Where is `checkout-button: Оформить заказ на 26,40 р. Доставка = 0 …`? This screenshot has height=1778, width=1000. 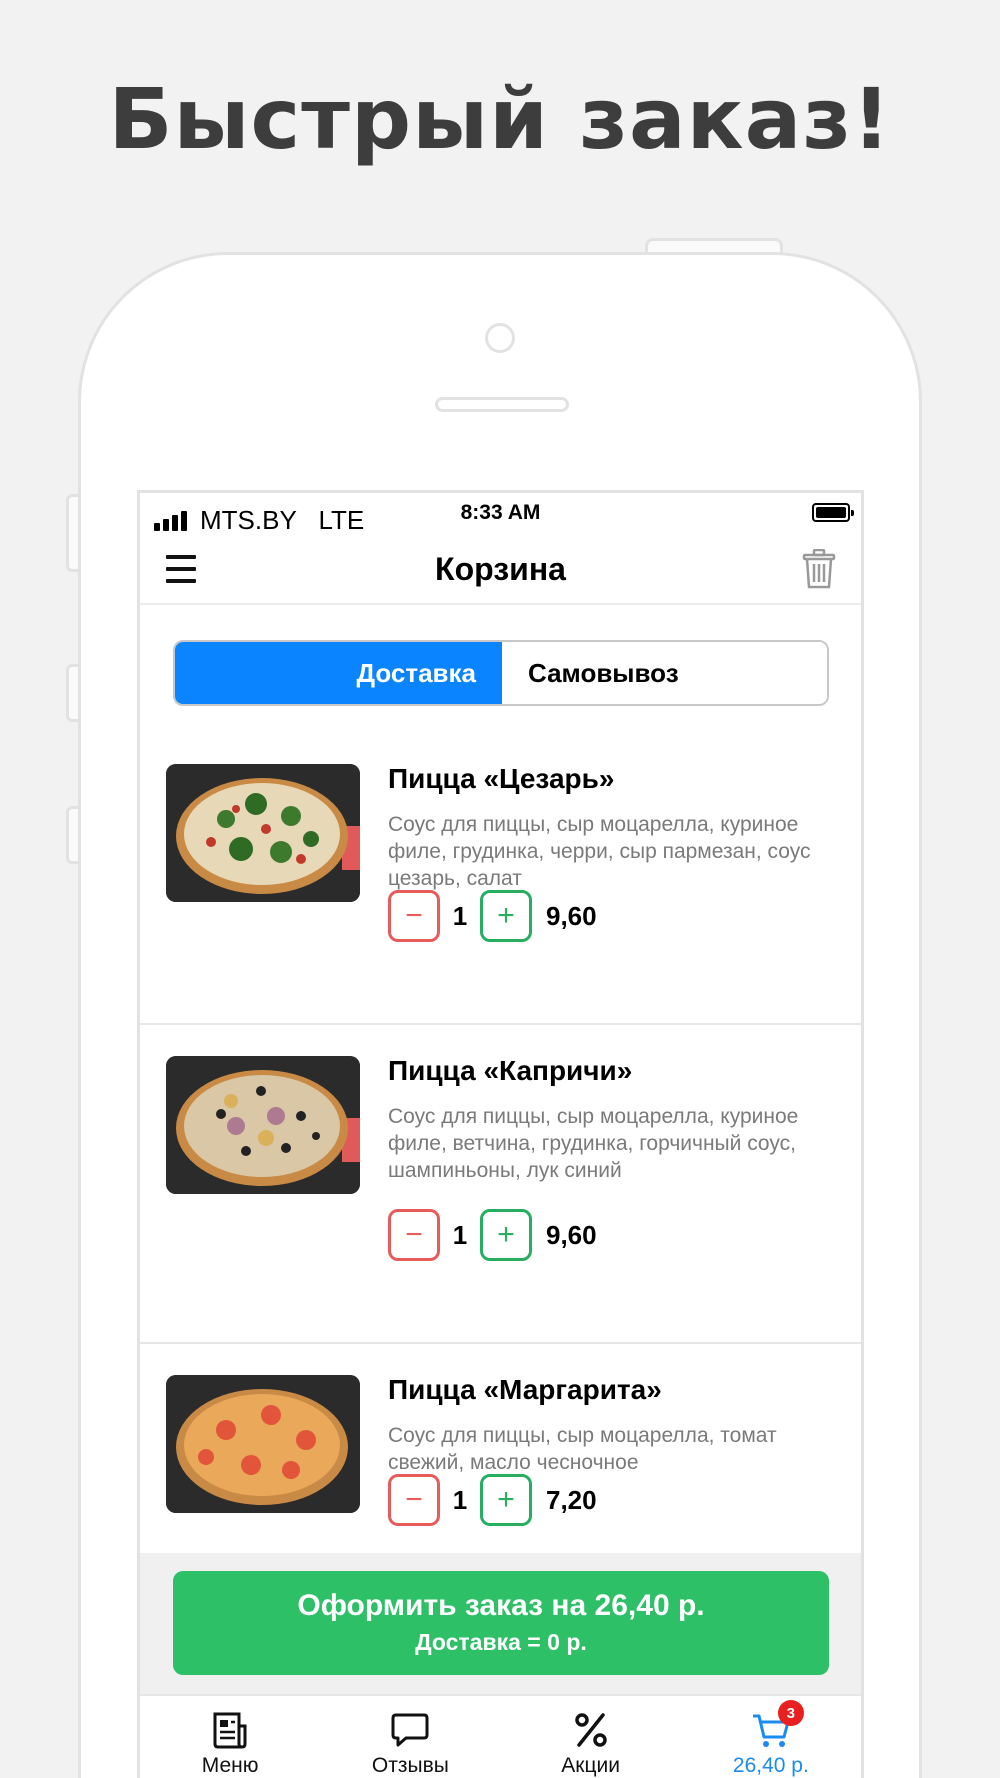
checkout-button: Оформить заказ на 26,40 р. Доставка = 0 … is located at coordinates (501, 1623).